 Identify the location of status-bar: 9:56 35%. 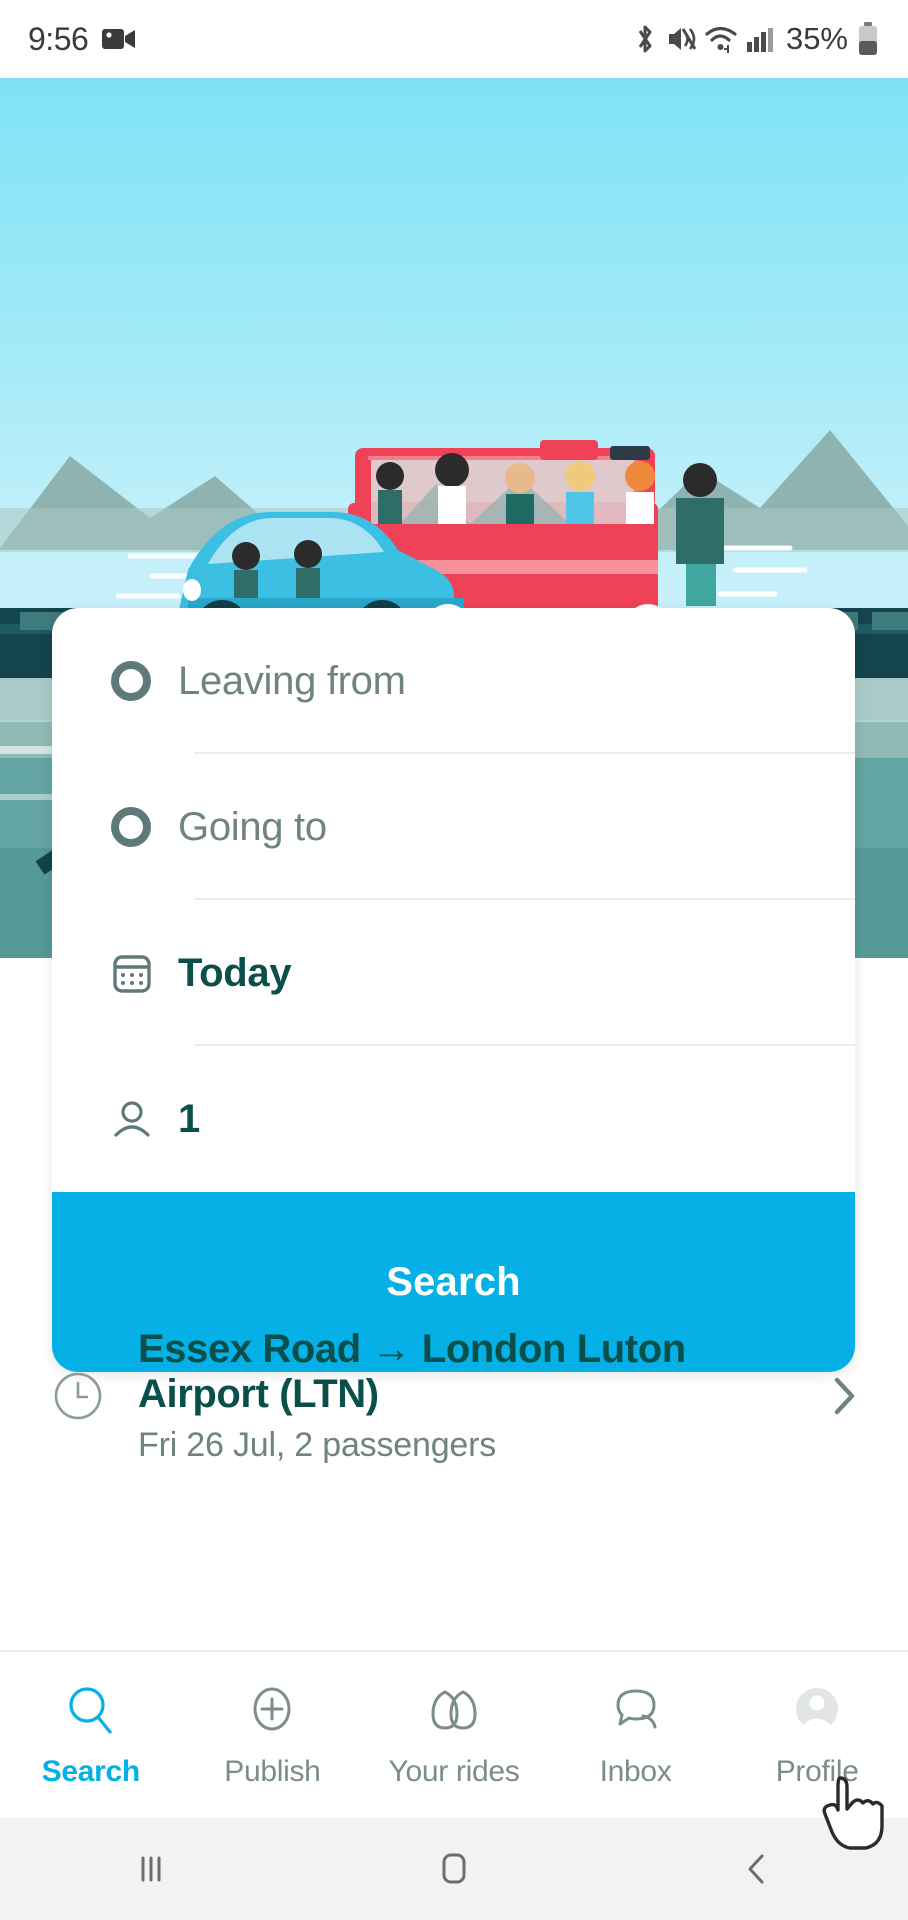
(454, 39).